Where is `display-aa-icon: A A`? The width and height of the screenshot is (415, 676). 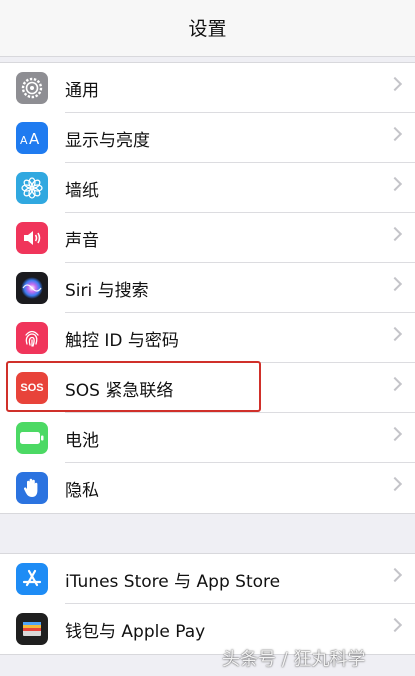
display-aa-icon: A A is located at coordinates (32, 138).